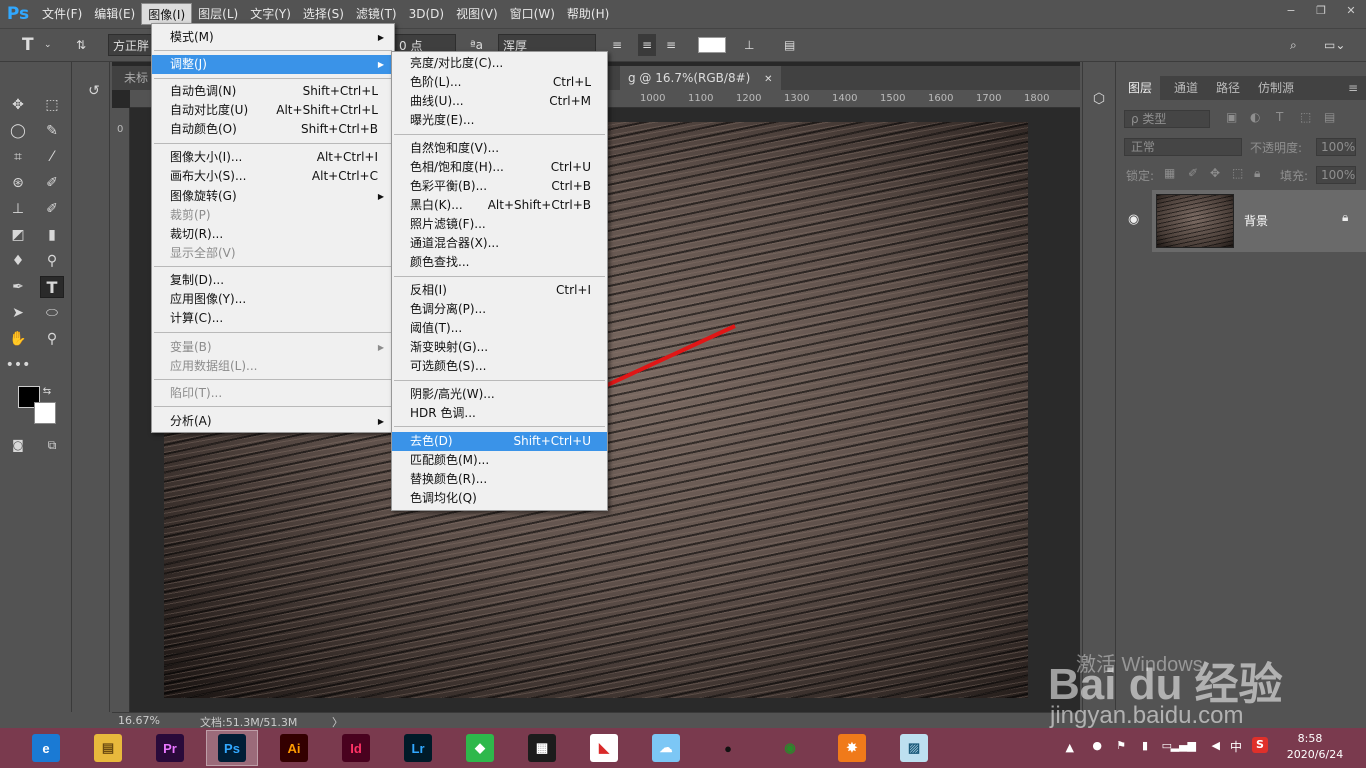 The image size is (1366, 768). Describe the element at coordinates (542, 748) in the screenshot. I see `taskbar-app-video-editor: ▦` at that location.